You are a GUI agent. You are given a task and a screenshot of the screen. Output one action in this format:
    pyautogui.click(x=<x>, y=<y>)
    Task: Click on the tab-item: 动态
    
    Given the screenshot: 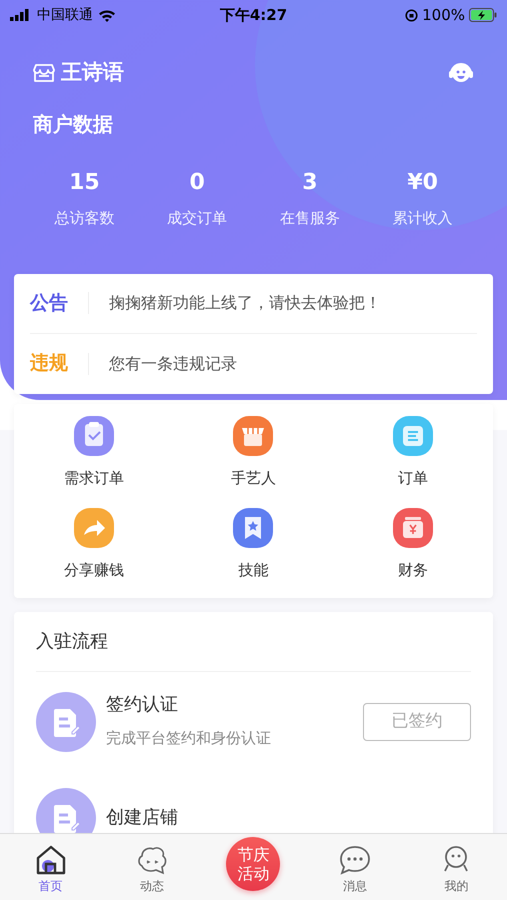 What is the action you would take?
    pyautogui.click(x=152, y=867)
    